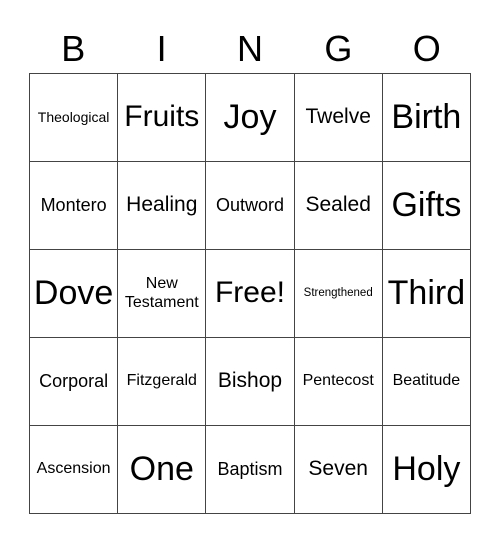  I want to click on bingo-cell: Dove, so click(74, 294).